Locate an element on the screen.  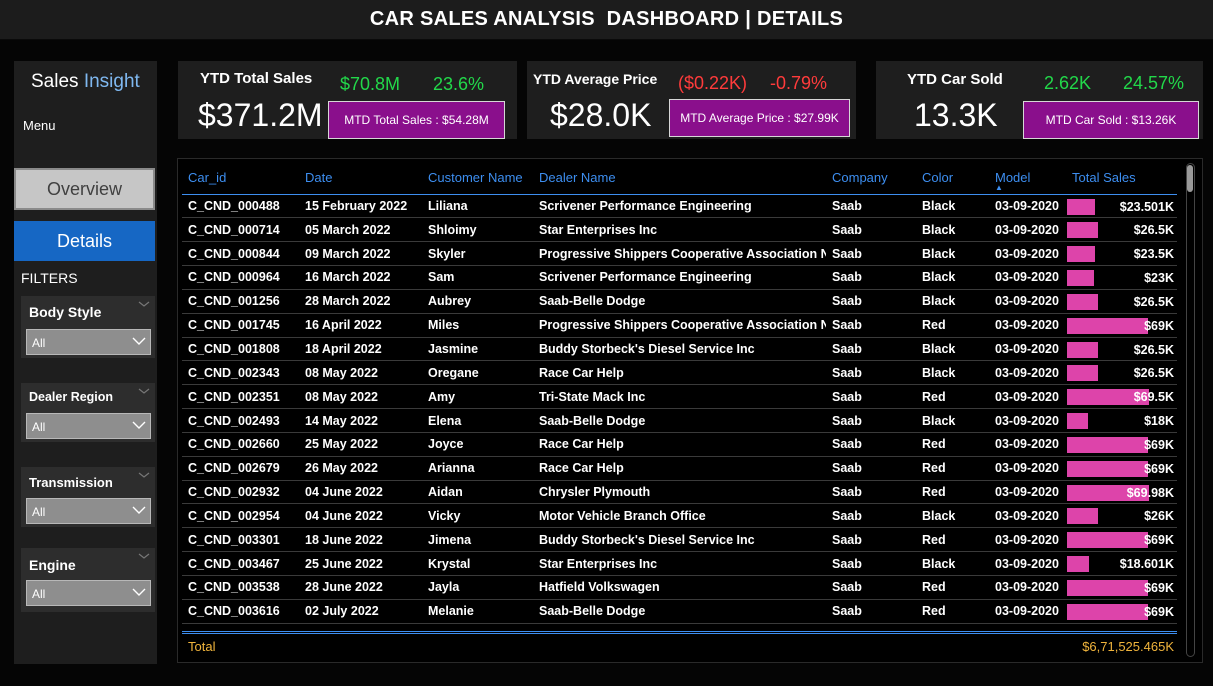
cell-date: 25 May 2022 is located at coordinates (360, 444).